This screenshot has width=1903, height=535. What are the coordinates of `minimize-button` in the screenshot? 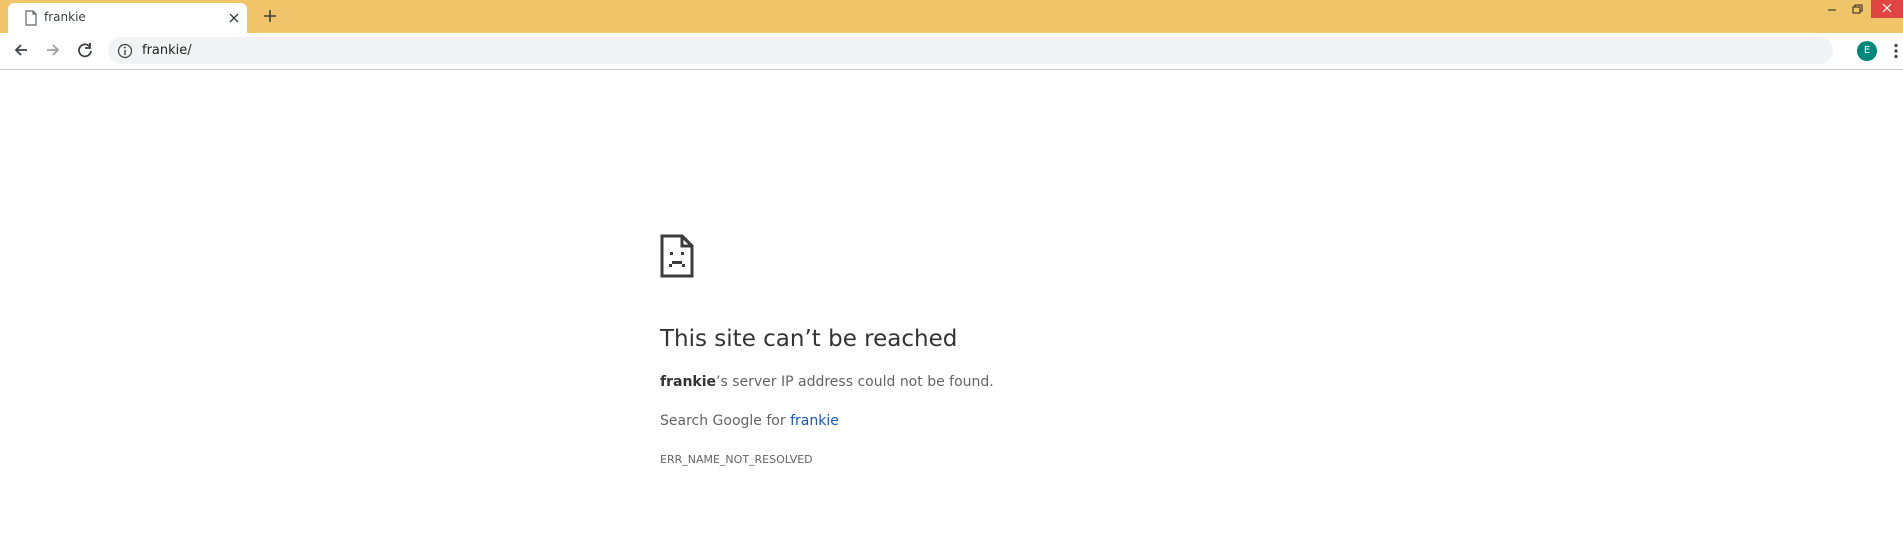 It's located at (1832, 9).